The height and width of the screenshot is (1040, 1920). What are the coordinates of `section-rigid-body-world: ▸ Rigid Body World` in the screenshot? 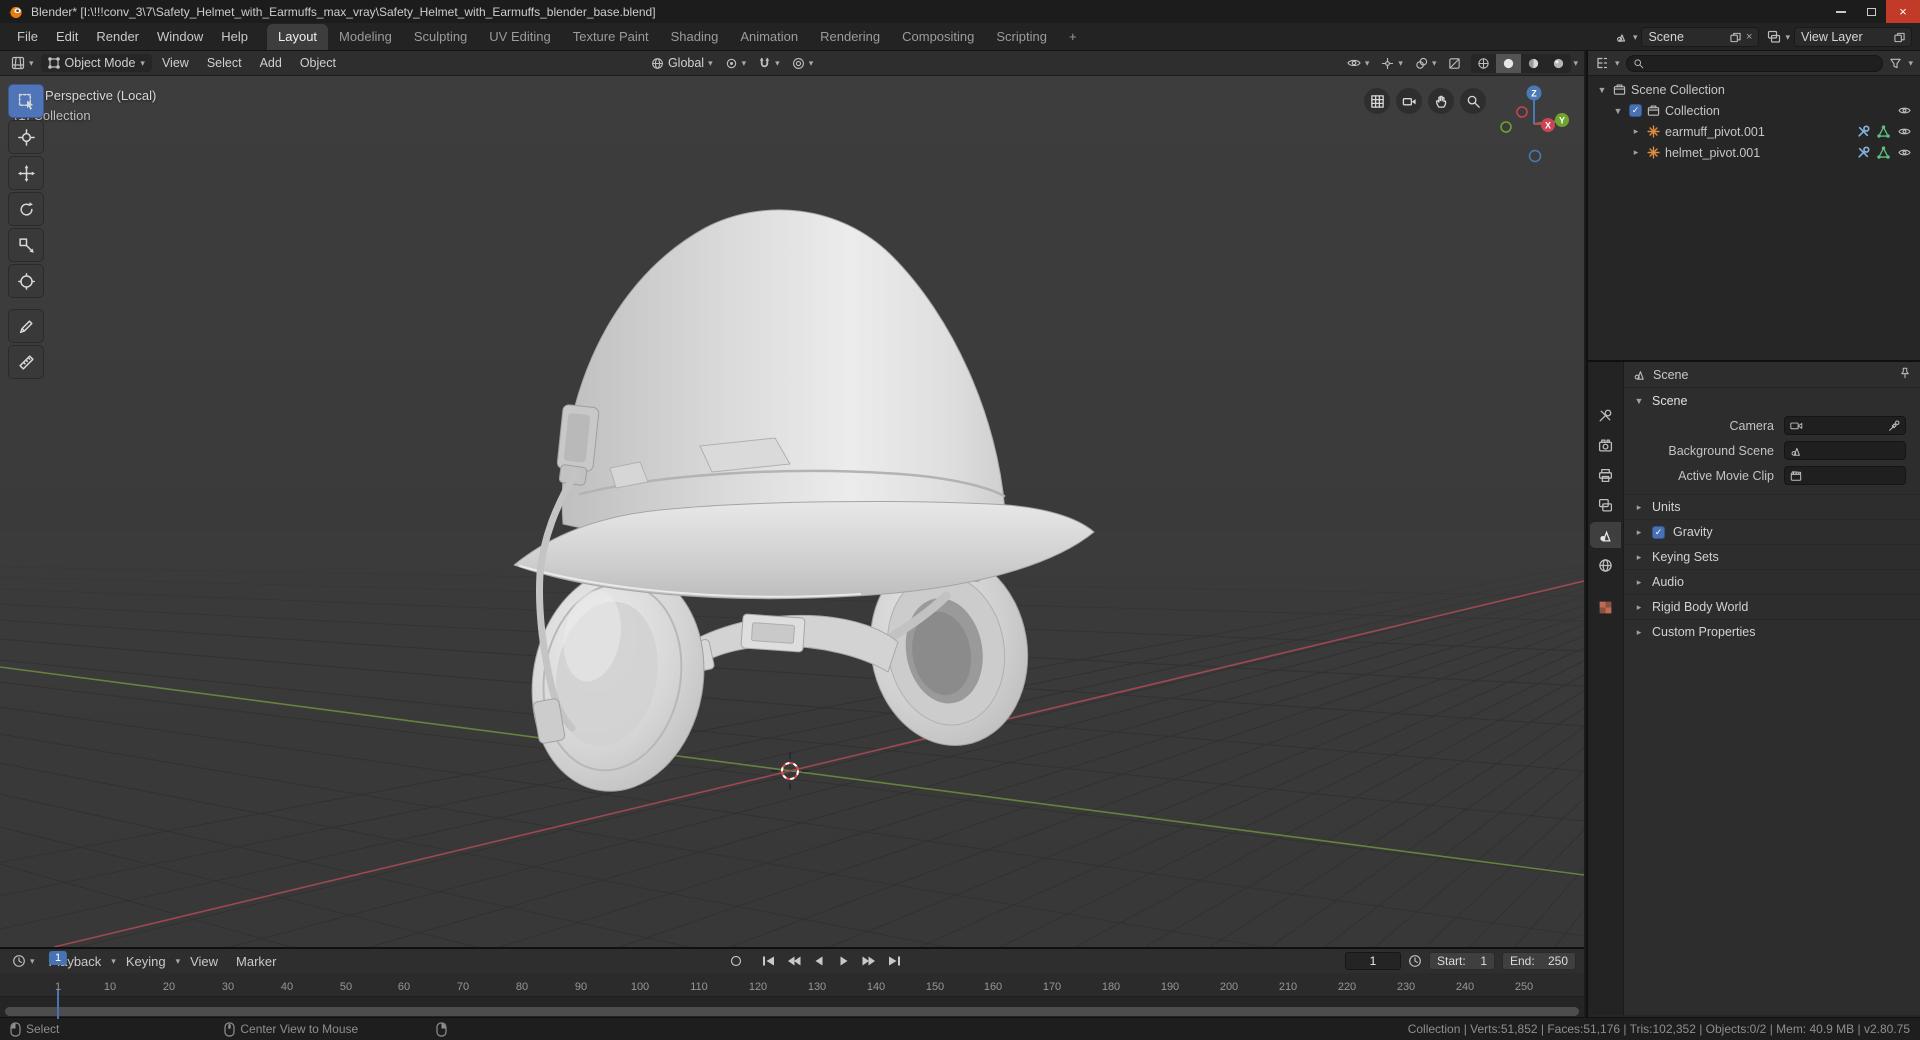 It's located at (1772, 606).